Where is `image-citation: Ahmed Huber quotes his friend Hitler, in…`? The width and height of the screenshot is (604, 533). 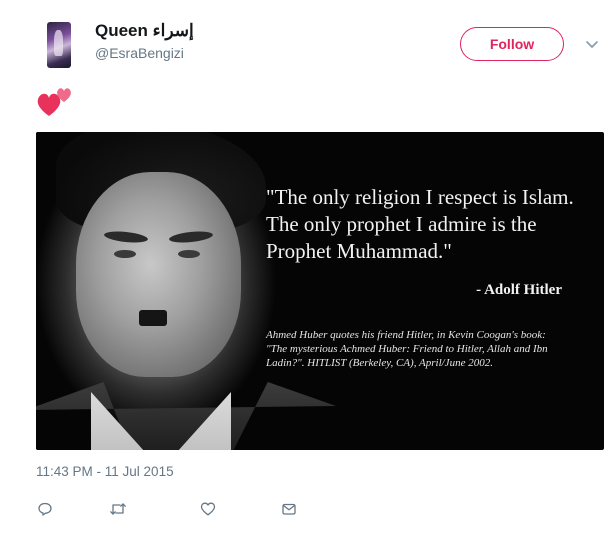 image-citation: Ahmed Huber quotes his friend Hitler, in… is located at coordinates (407, 349).